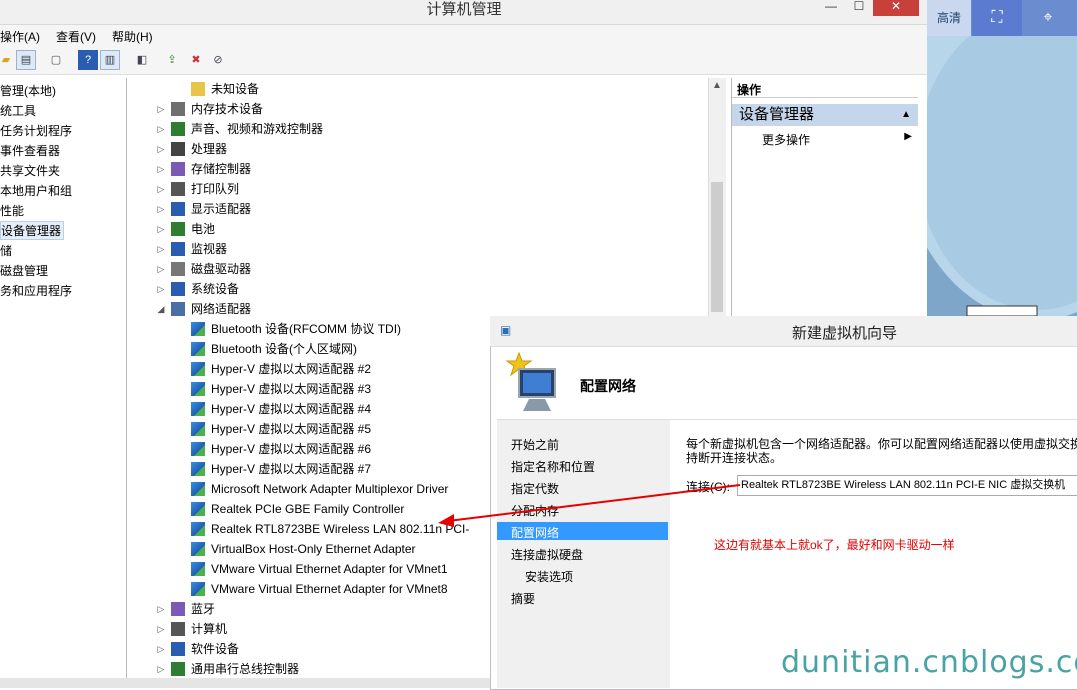 This screenshot has width=1077, height=690. What do you see at coordinates (859, 8) in the screenshot?
I see `maximize-button: ☐` at bounding box center [859, 8].